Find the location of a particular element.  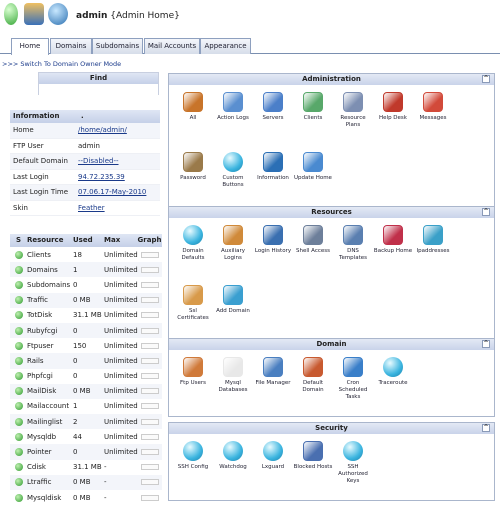

info-link: Feather is located at coordinates (119, 208).